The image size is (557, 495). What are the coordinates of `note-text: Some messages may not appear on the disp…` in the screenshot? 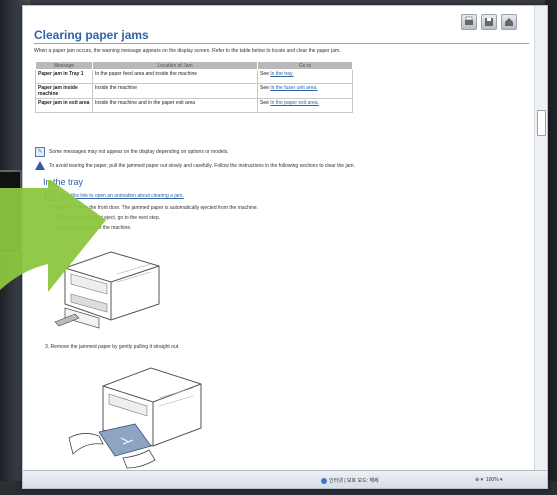 It's located at (139, 152).